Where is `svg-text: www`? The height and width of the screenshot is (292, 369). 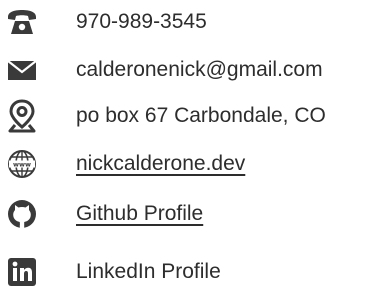 svg-text: www is located at coordinates (22, 165).